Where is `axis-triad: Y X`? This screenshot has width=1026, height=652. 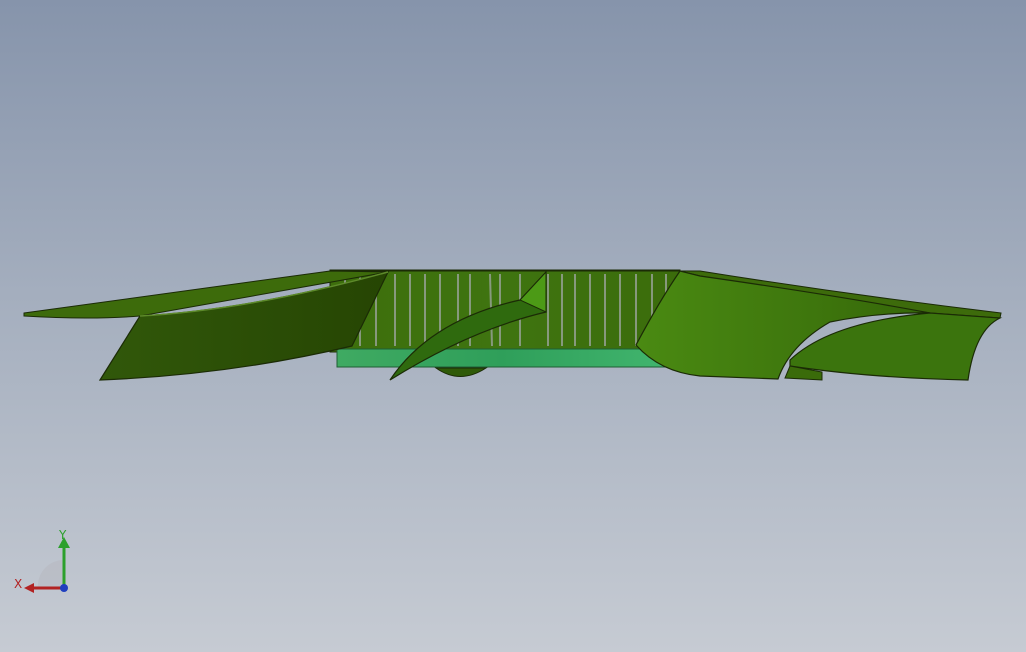
axis-triad: Y X is located at coordinates (42, 560).